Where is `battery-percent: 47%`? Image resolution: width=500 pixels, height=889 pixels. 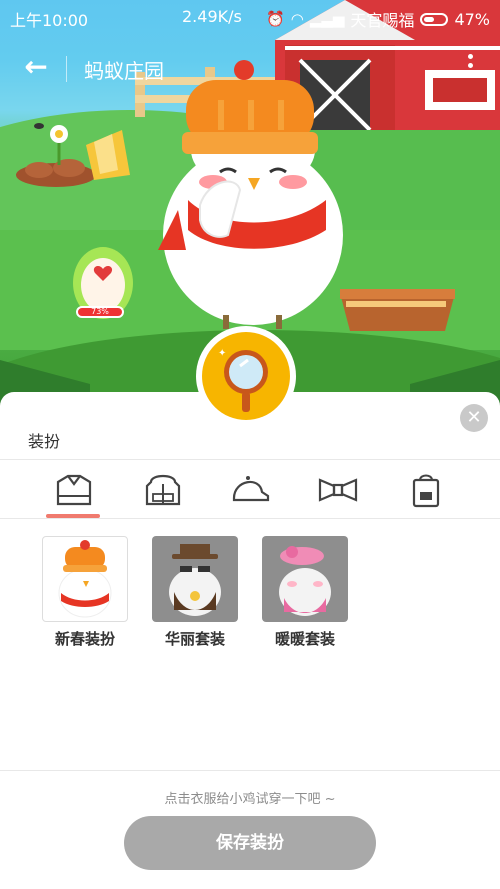 battery-percent: 47% is located at coordinates (472, 19).